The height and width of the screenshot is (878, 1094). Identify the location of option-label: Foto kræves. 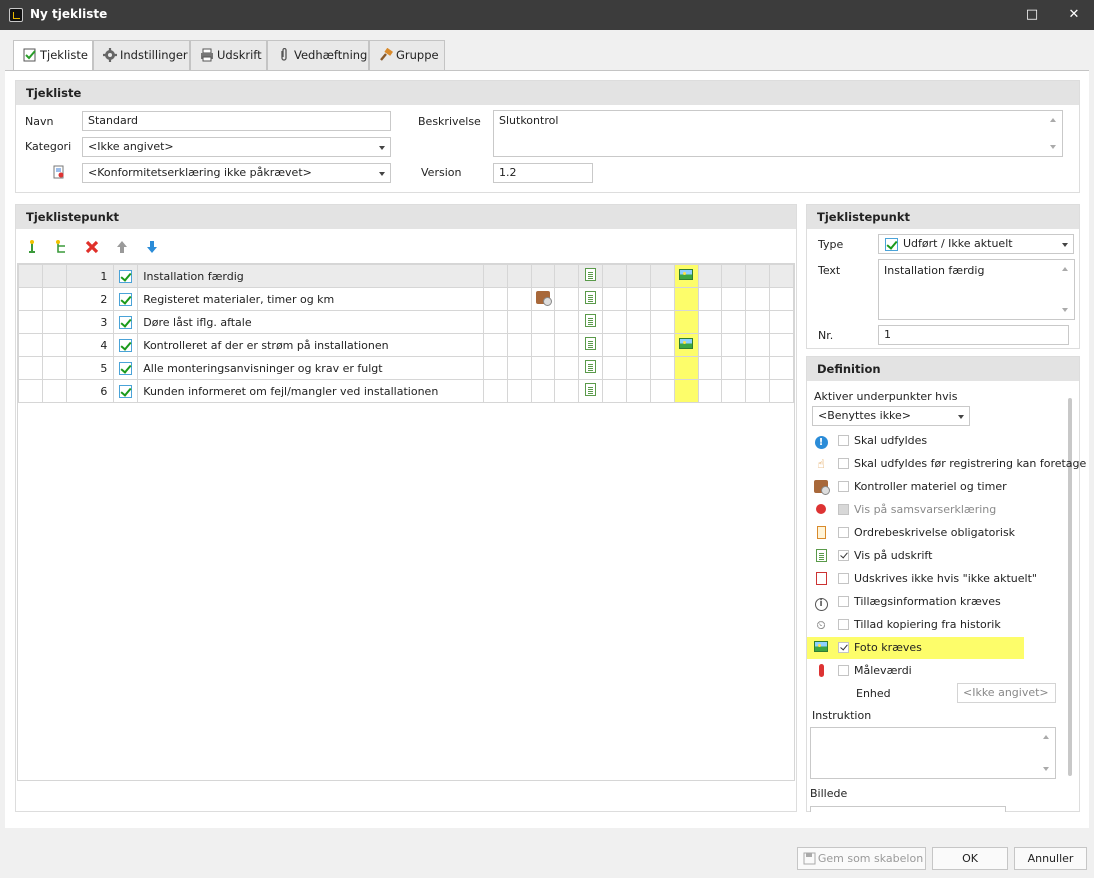
(888, 647).